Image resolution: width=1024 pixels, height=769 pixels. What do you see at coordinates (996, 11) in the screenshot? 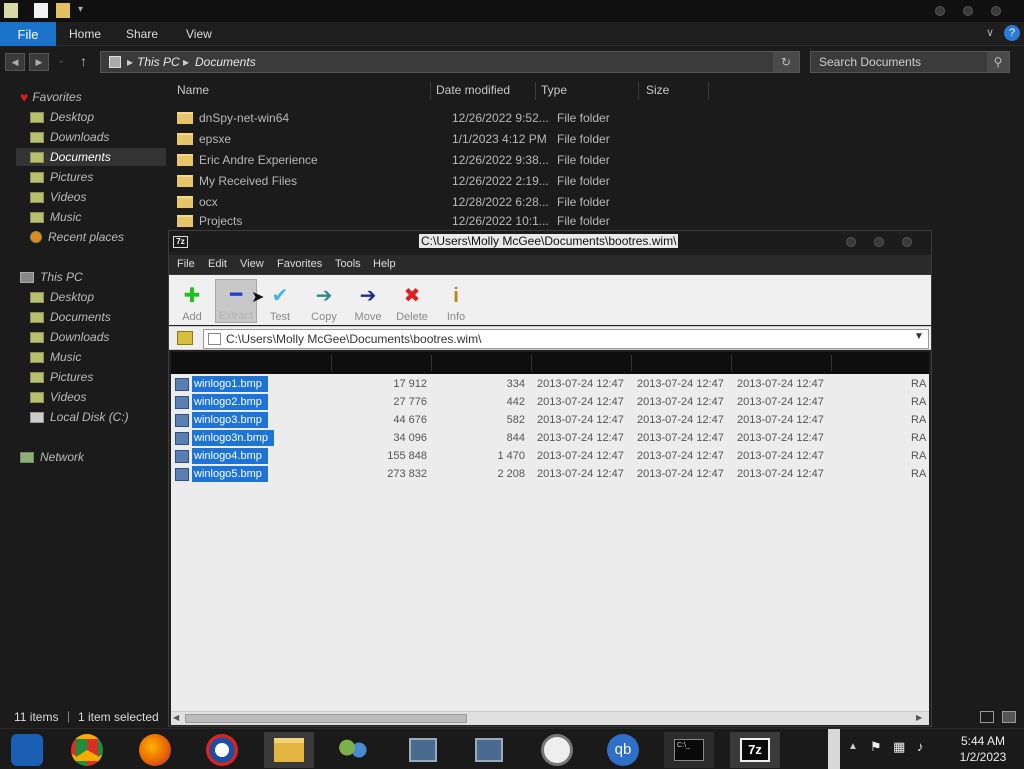
I see `close-button` at bounding box center [996, 11].